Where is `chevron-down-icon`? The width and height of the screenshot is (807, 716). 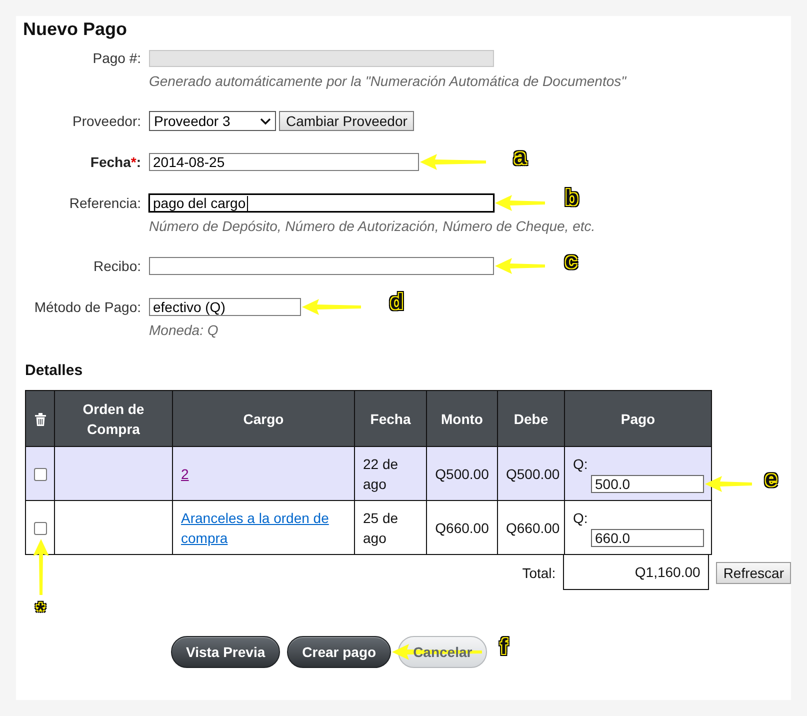 chevron-down-icon is located at coordinates (265, 121).